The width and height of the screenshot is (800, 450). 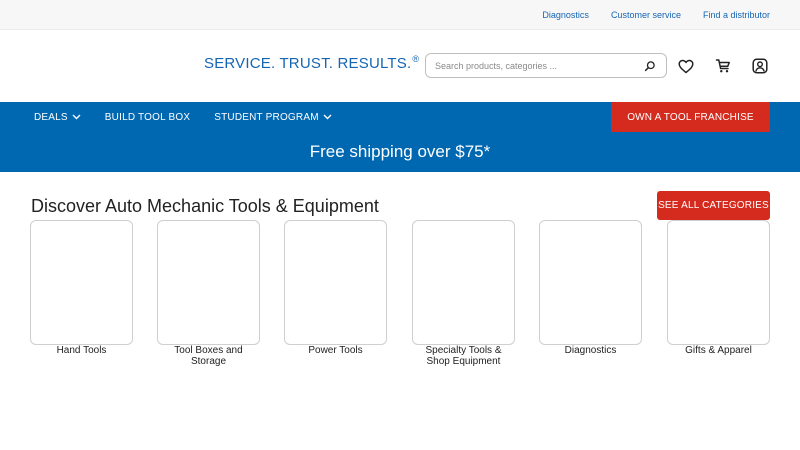 I want to click on nav-item-deals: DEALS, so click(x=57, y=117).